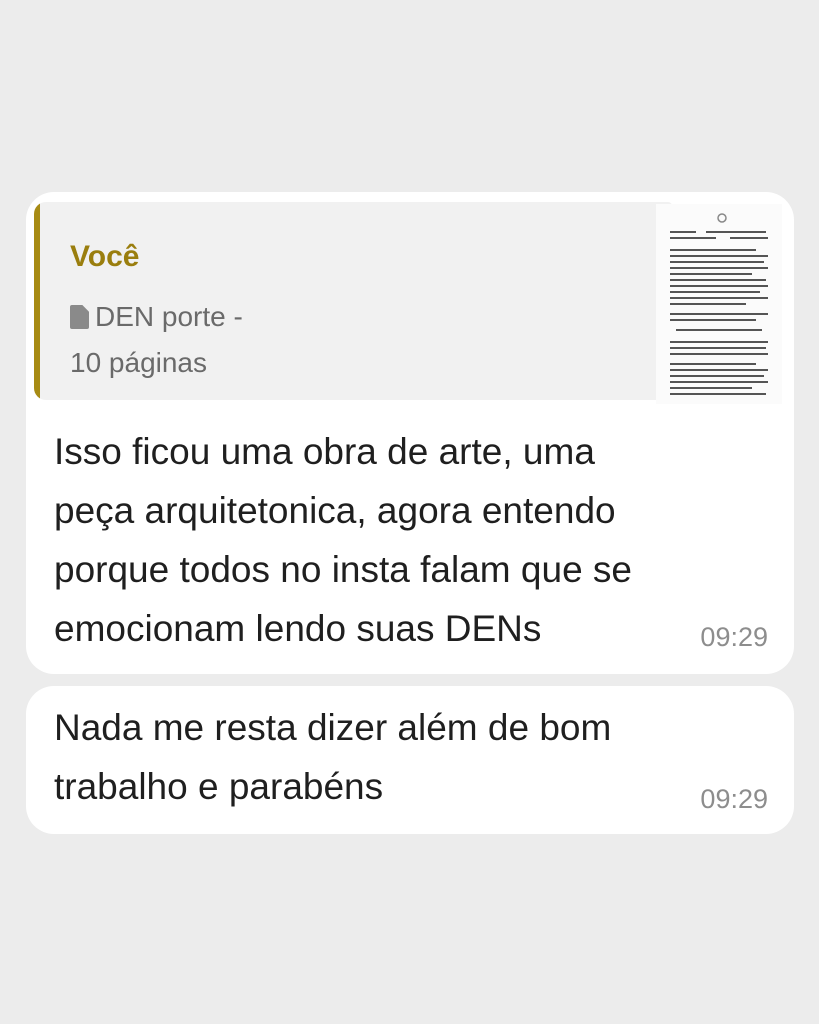 The image size is (819, 1024). I want to click on quoted-file-pages: 10 páginas, so click(139, 362).